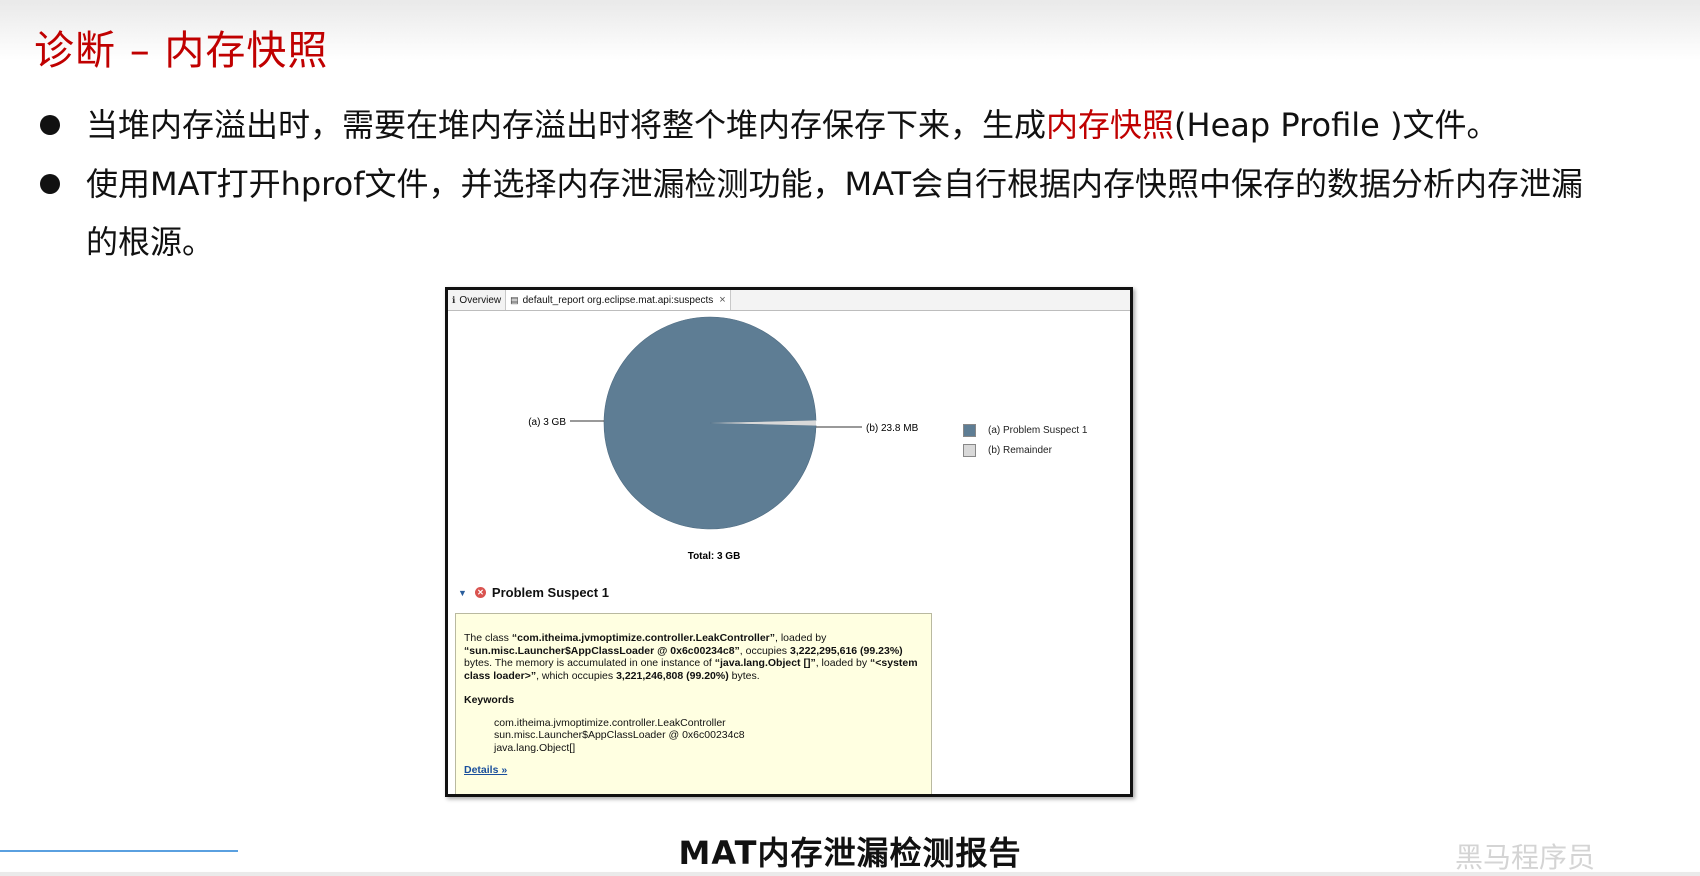  Describe the element at coordinates (1025, 430) in the screenshot. I see `legend-item-problem-suspect: (a) Problem Suspect 1` at that location.